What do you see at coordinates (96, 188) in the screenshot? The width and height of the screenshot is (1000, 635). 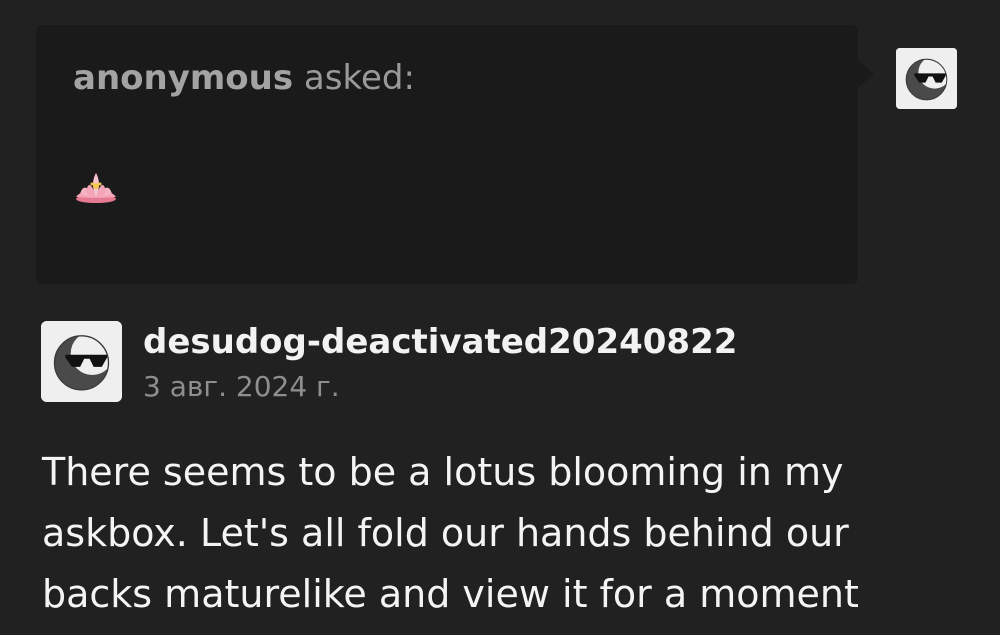 I see `lotus-icon` at bounding box center [96, 188].